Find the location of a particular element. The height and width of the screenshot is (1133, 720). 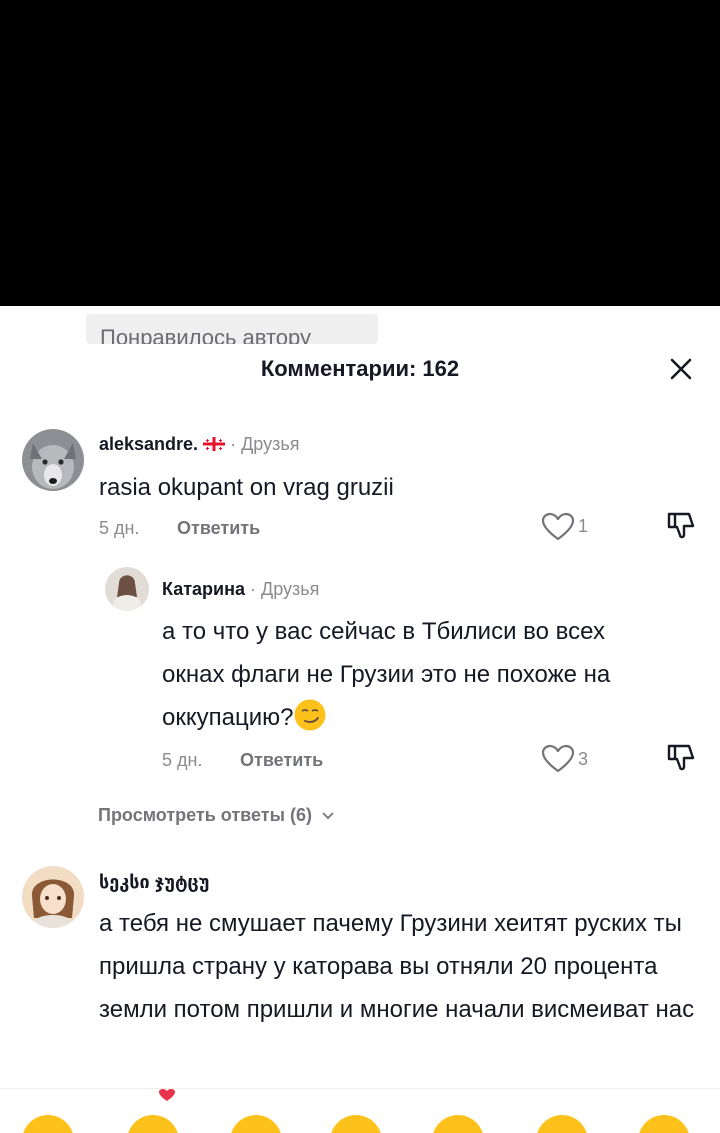

heart-accent-icon is located at coordinates (167, 1095).